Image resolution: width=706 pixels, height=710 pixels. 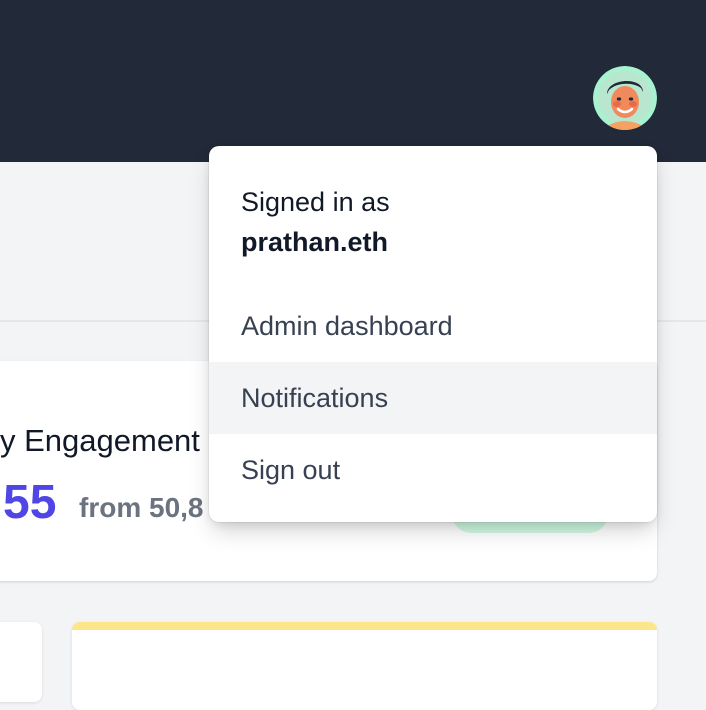 I want to click on user-avatar-icon, so click(x=625, y=98).